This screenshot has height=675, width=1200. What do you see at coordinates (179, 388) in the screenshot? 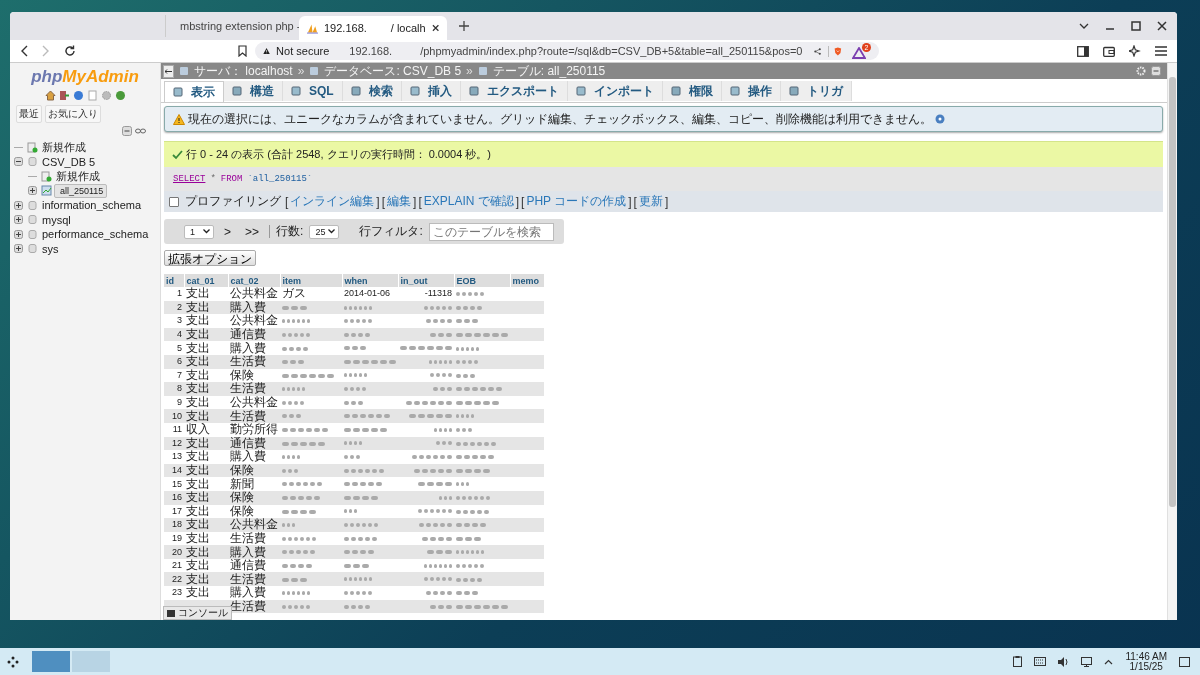
I see `table-cell: 8` at bounding box center [179, 388].